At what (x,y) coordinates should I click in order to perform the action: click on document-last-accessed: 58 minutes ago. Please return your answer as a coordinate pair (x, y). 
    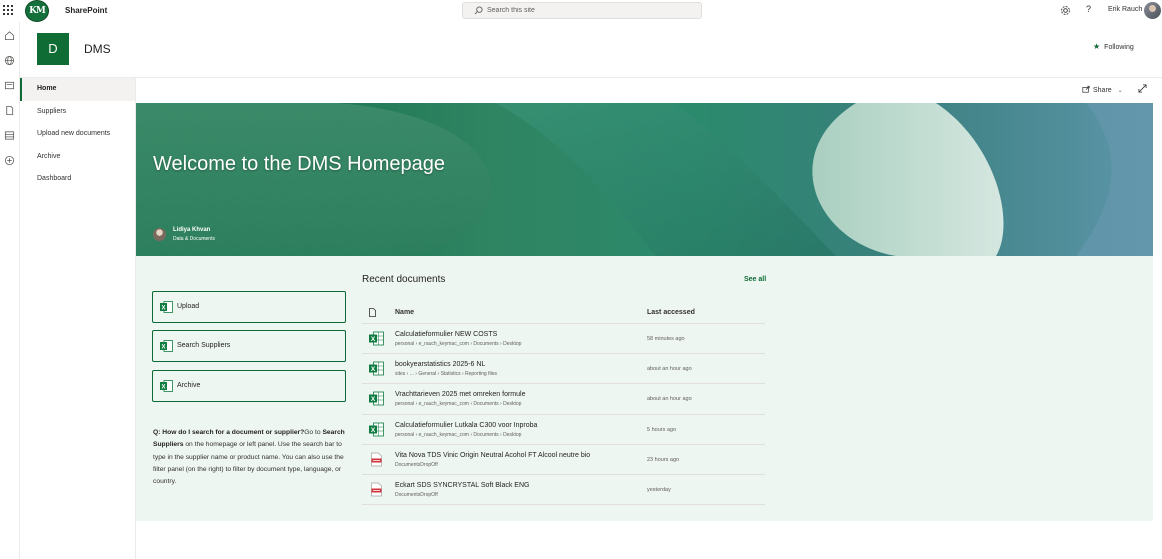
    Looking at the image, I should click on (666, 339).